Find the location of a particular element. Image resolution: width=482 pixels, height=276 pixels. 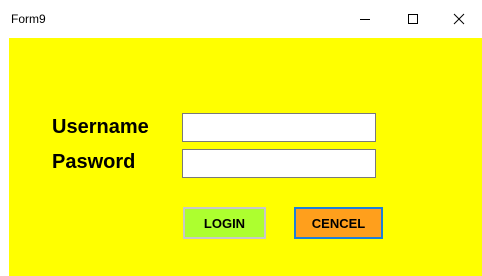

maximize-button is located at coordinates (413, 19).